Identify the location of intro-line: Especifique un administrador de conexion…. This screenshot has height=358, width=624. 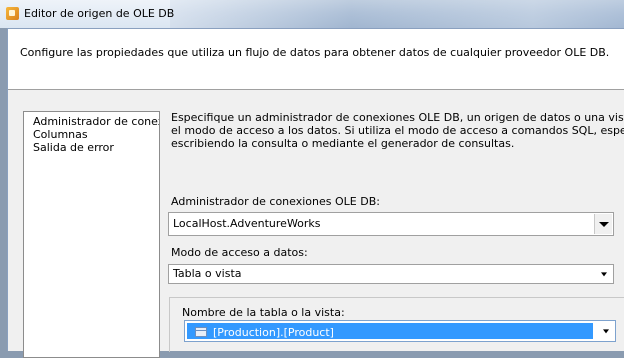
(397, 117).